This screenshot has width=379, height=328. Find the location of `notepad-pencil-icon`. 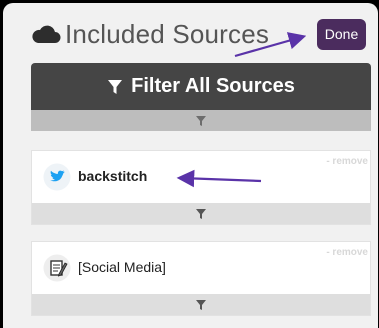

notepad-pencil-icon is located at coordinates (57, 268).